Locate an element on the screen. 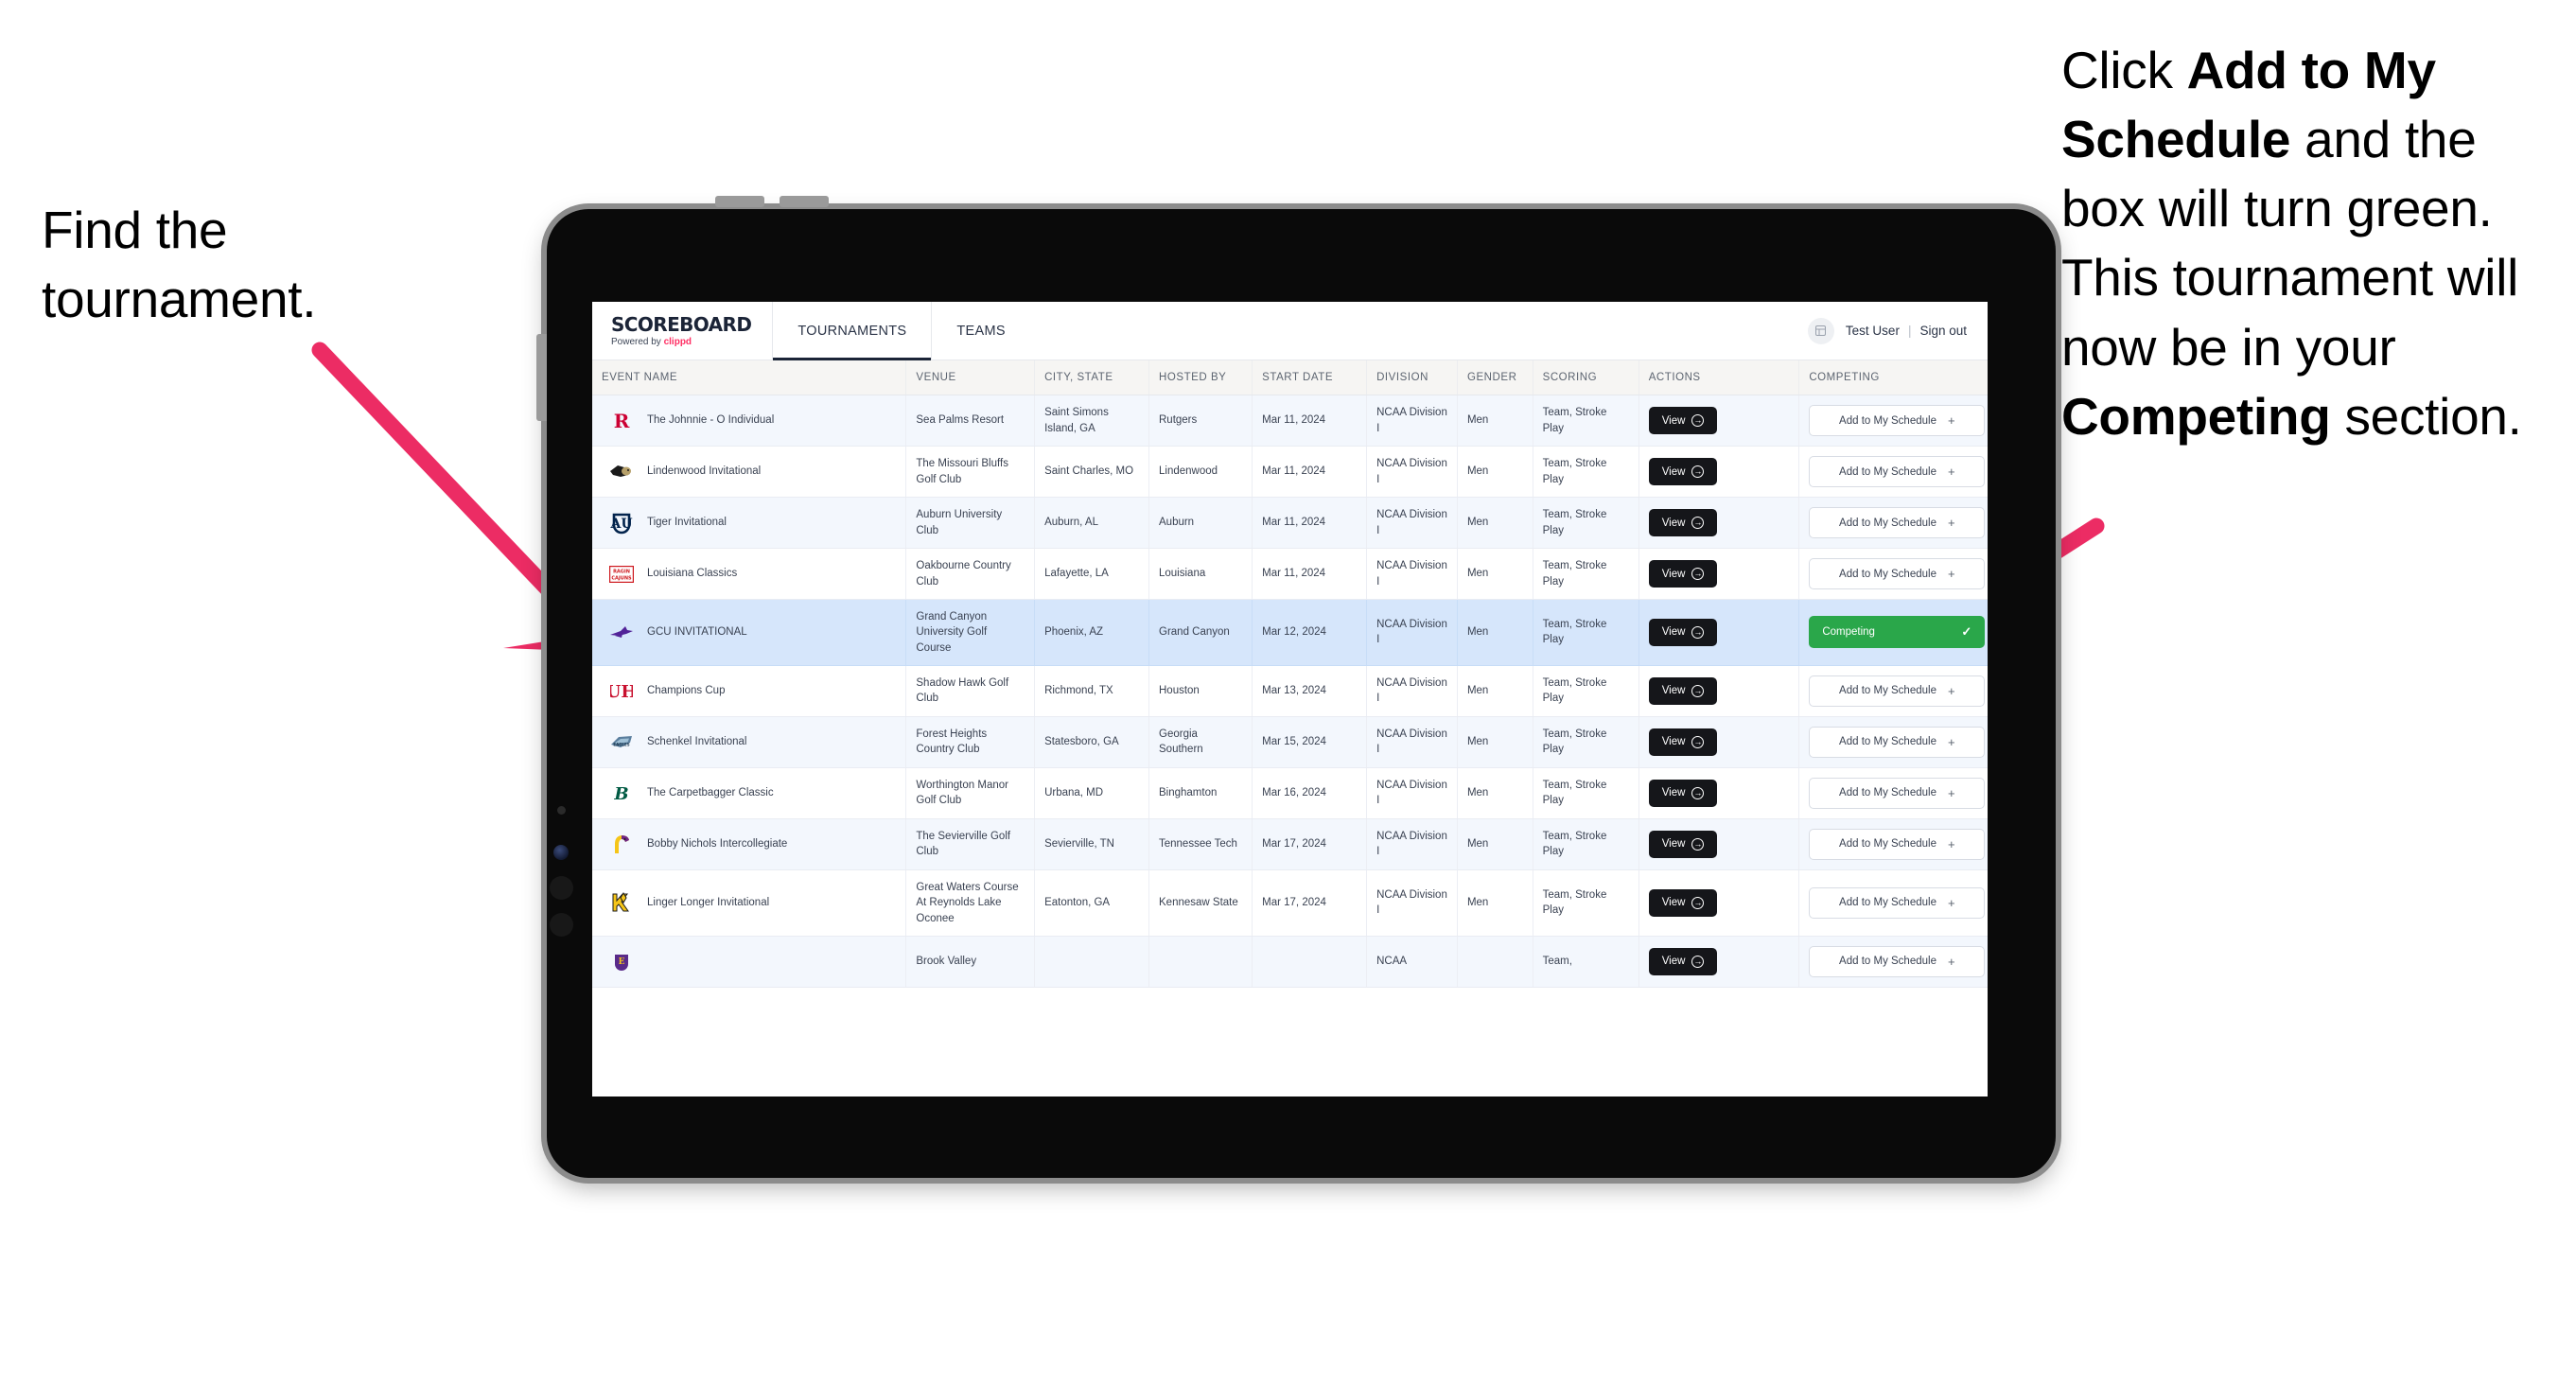 This screenshot has height=1386, width=2576. tab-teams: TEAMS is located at coordinates (981, 331).